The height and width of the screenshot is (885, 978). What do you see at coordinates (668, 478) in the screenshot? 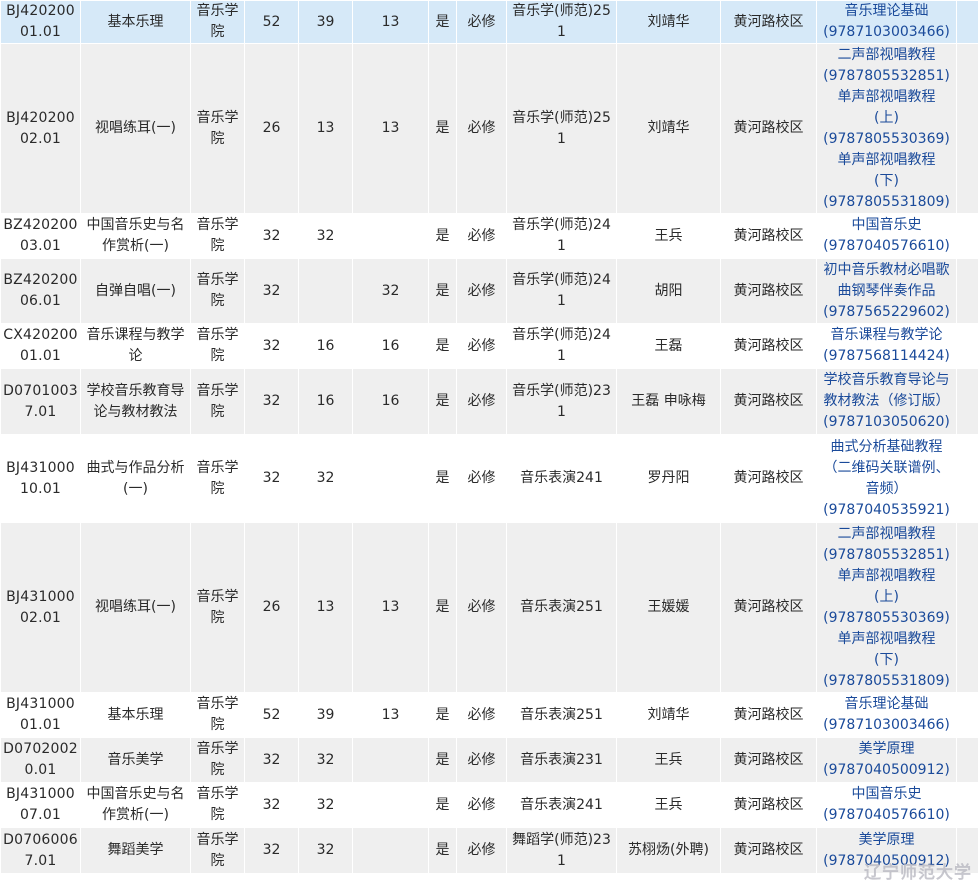
I see `teacher-cell: 罗丹阳` at bounding box center [668, 478].